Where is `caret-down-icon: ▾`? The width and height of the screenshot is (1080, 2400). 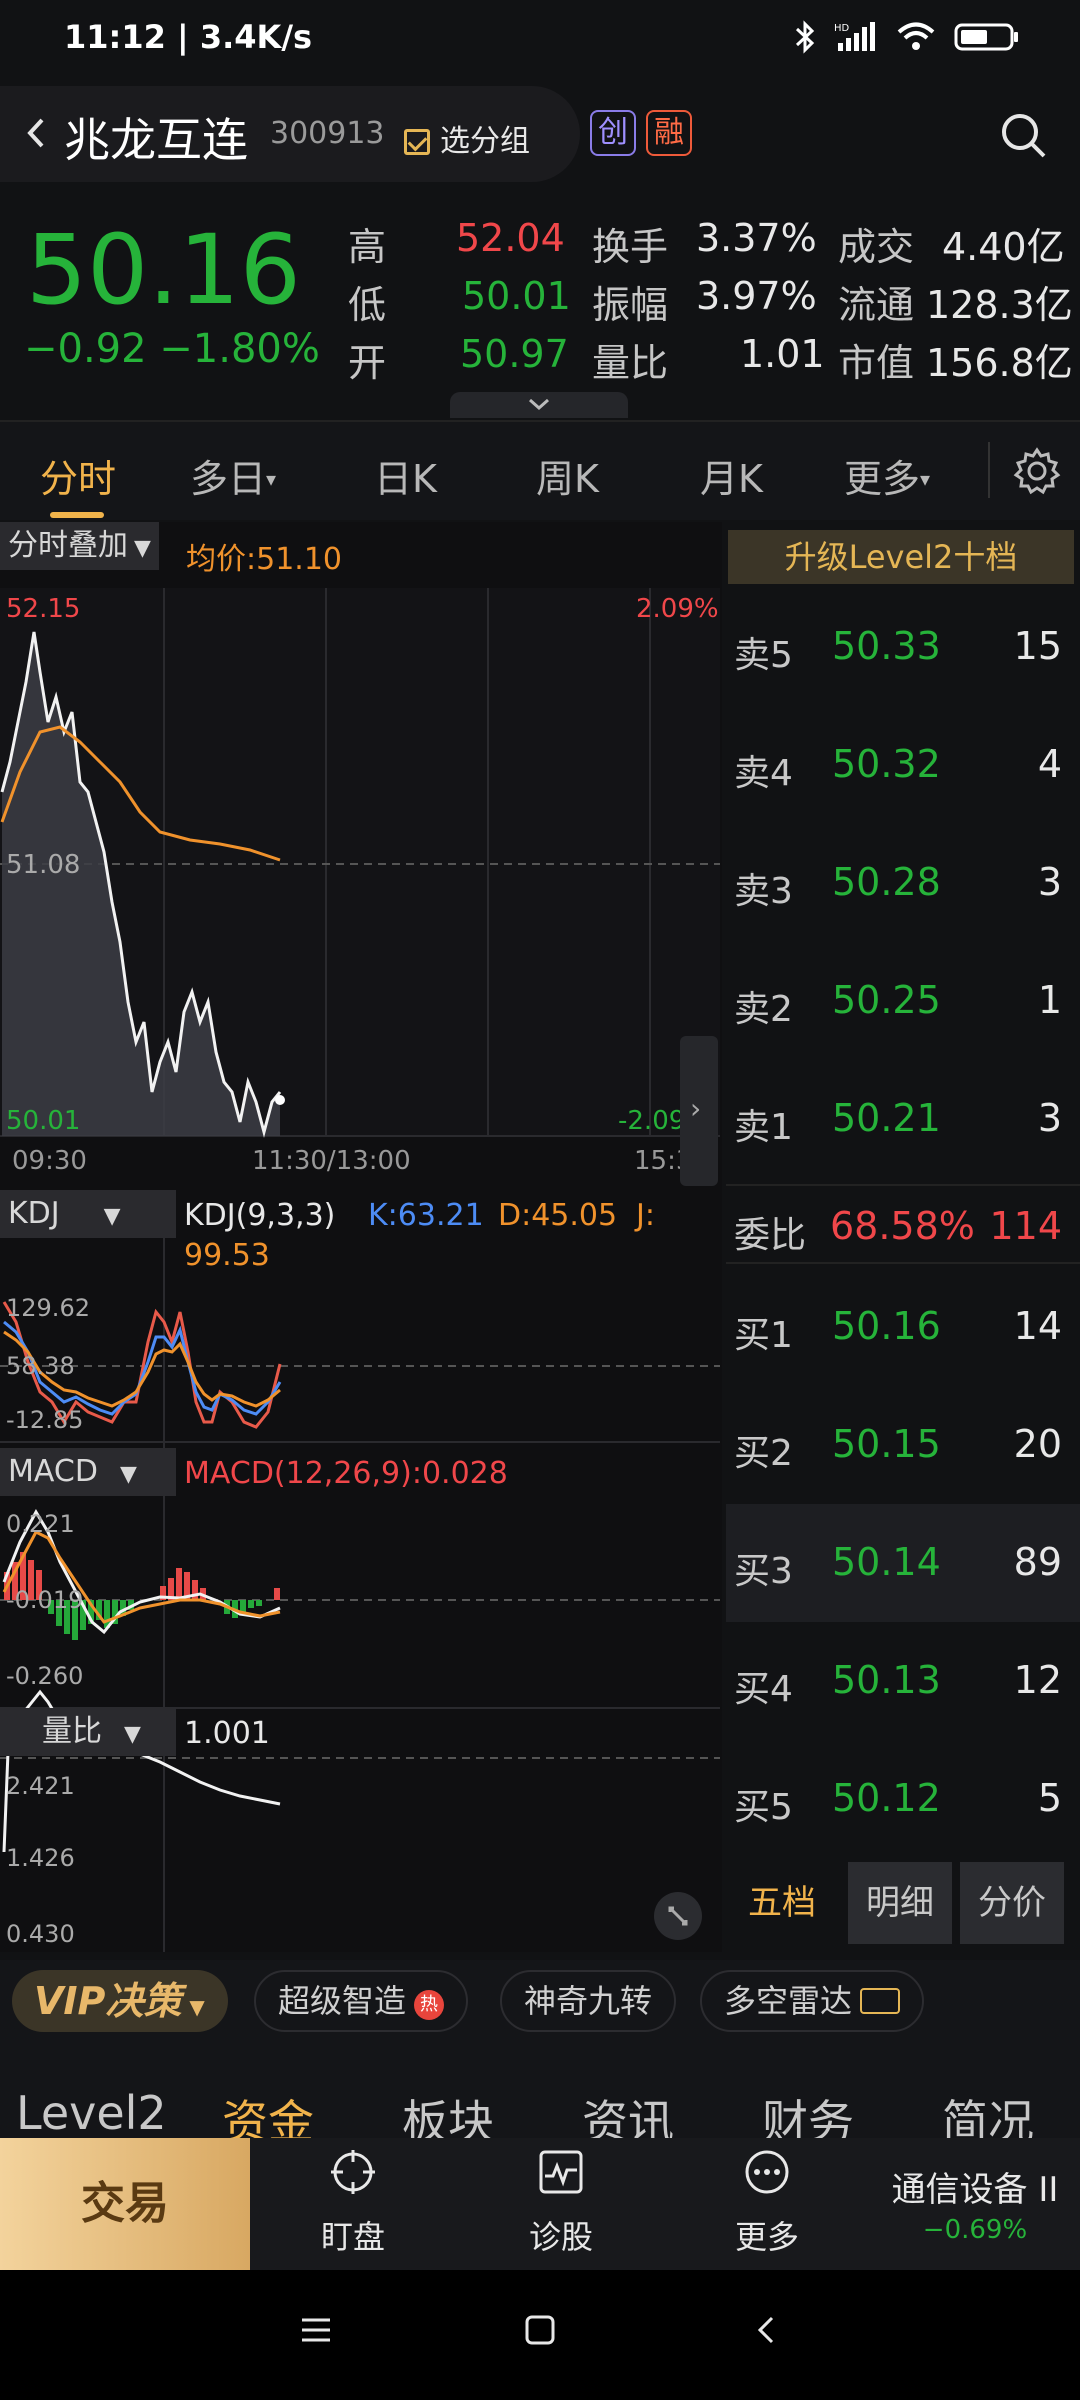
caret-down-icon: ▾ is located at coordinates (271, 479).